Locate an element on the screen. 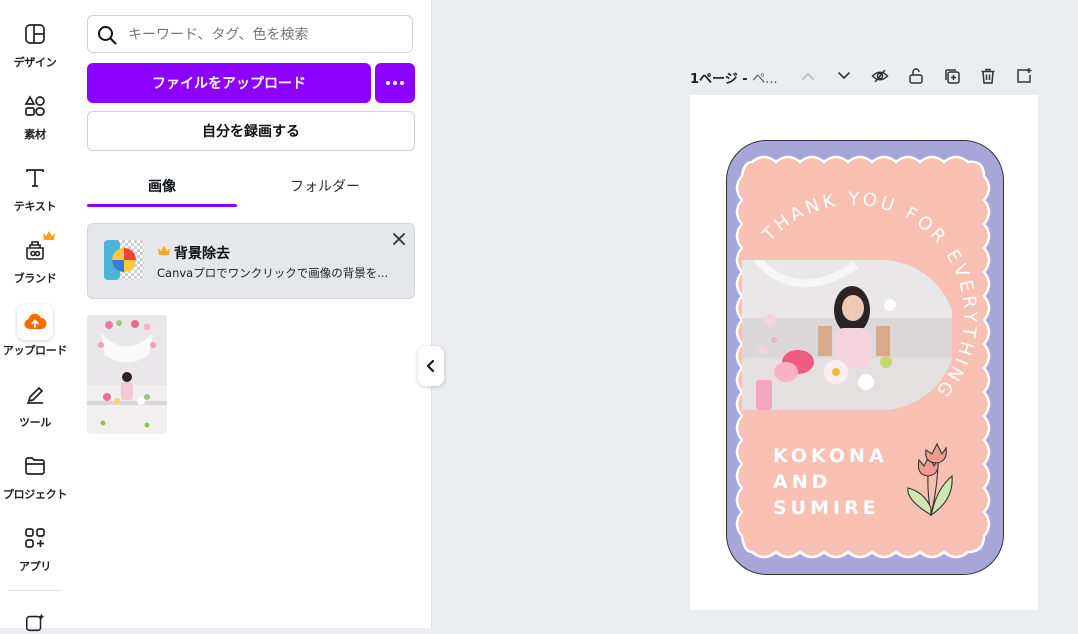 The height and width of the screenshot is (634, 1078). side-rail: デザイン 素材 テキスト ブランド アップロード ツール プロジェクト アプリ is located at coordinates (35, 316).